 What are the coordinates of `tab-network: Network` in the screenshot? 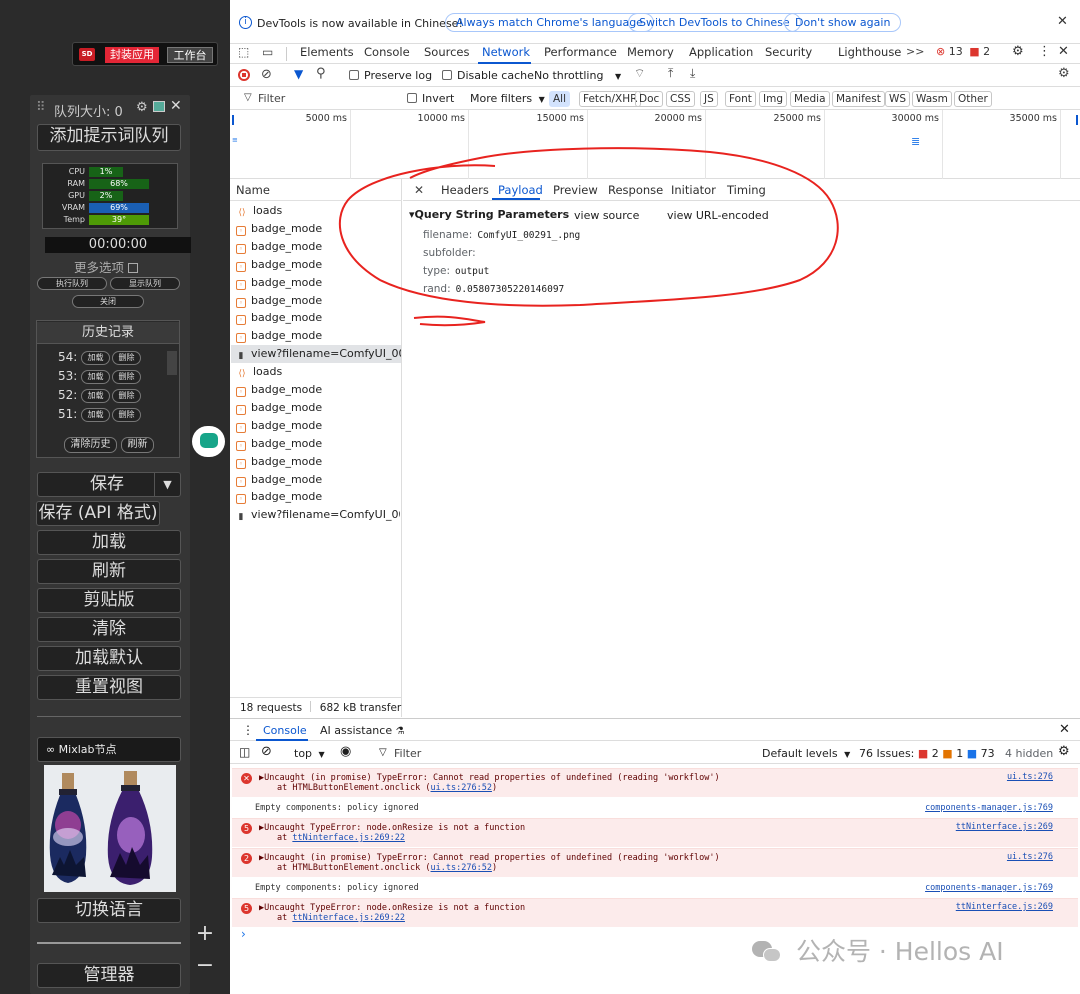 It's located at (506, 52).